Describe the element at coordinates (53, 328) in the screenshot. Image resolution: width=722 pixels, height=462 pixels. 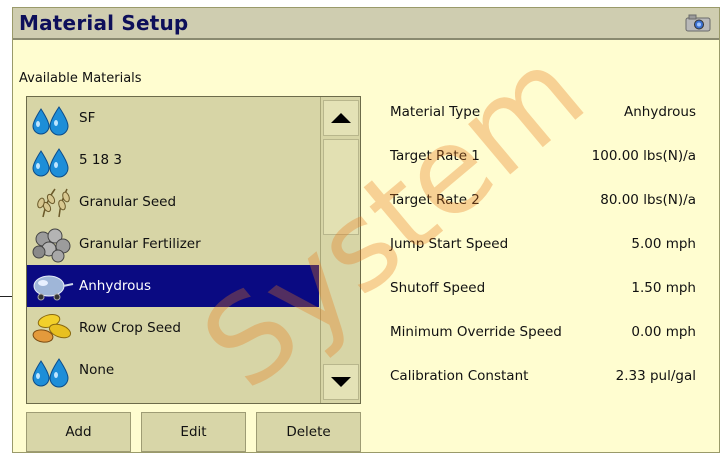
I see `row-crop-seed-icon` at that location.